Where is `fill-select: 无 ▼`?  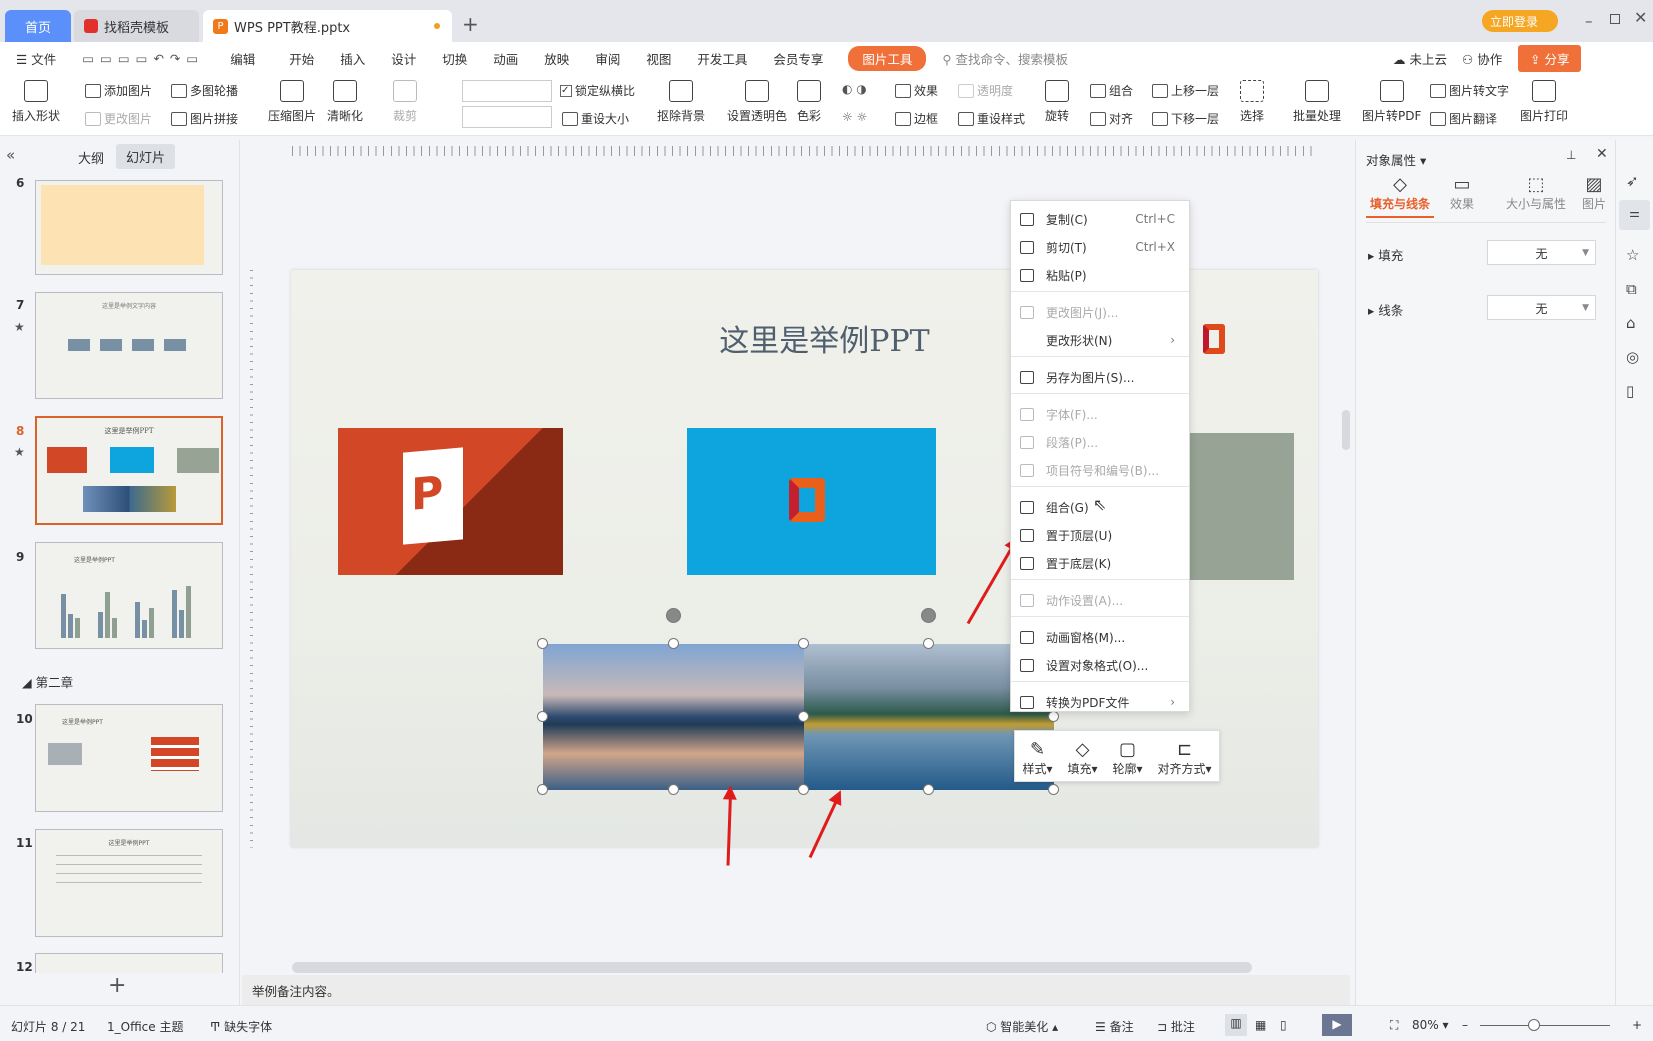 fill-select: 无 ▼ is located at coordinates (1541, 252).